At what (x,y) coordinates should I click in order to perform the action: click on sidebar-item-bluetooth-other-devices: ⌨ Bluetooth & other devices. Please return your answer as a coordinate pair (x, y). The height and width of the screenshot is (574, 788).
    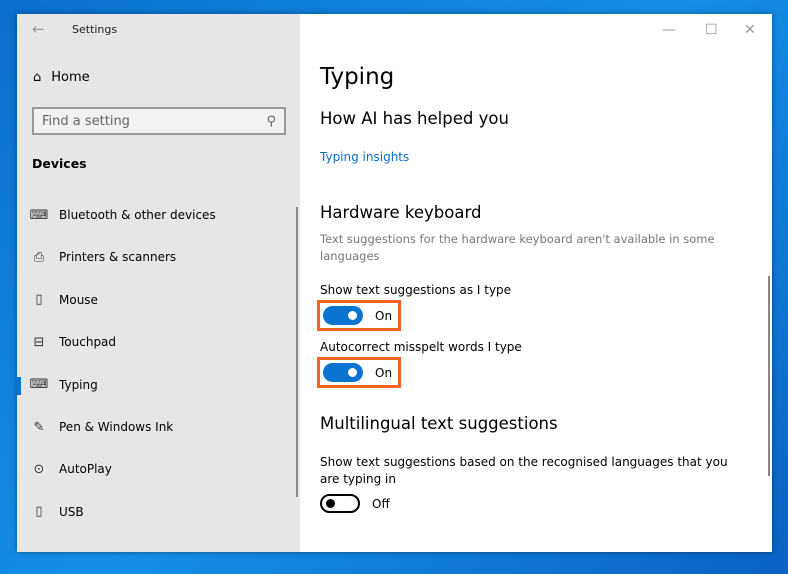
    Looking at the image, I should click on (158, 215).